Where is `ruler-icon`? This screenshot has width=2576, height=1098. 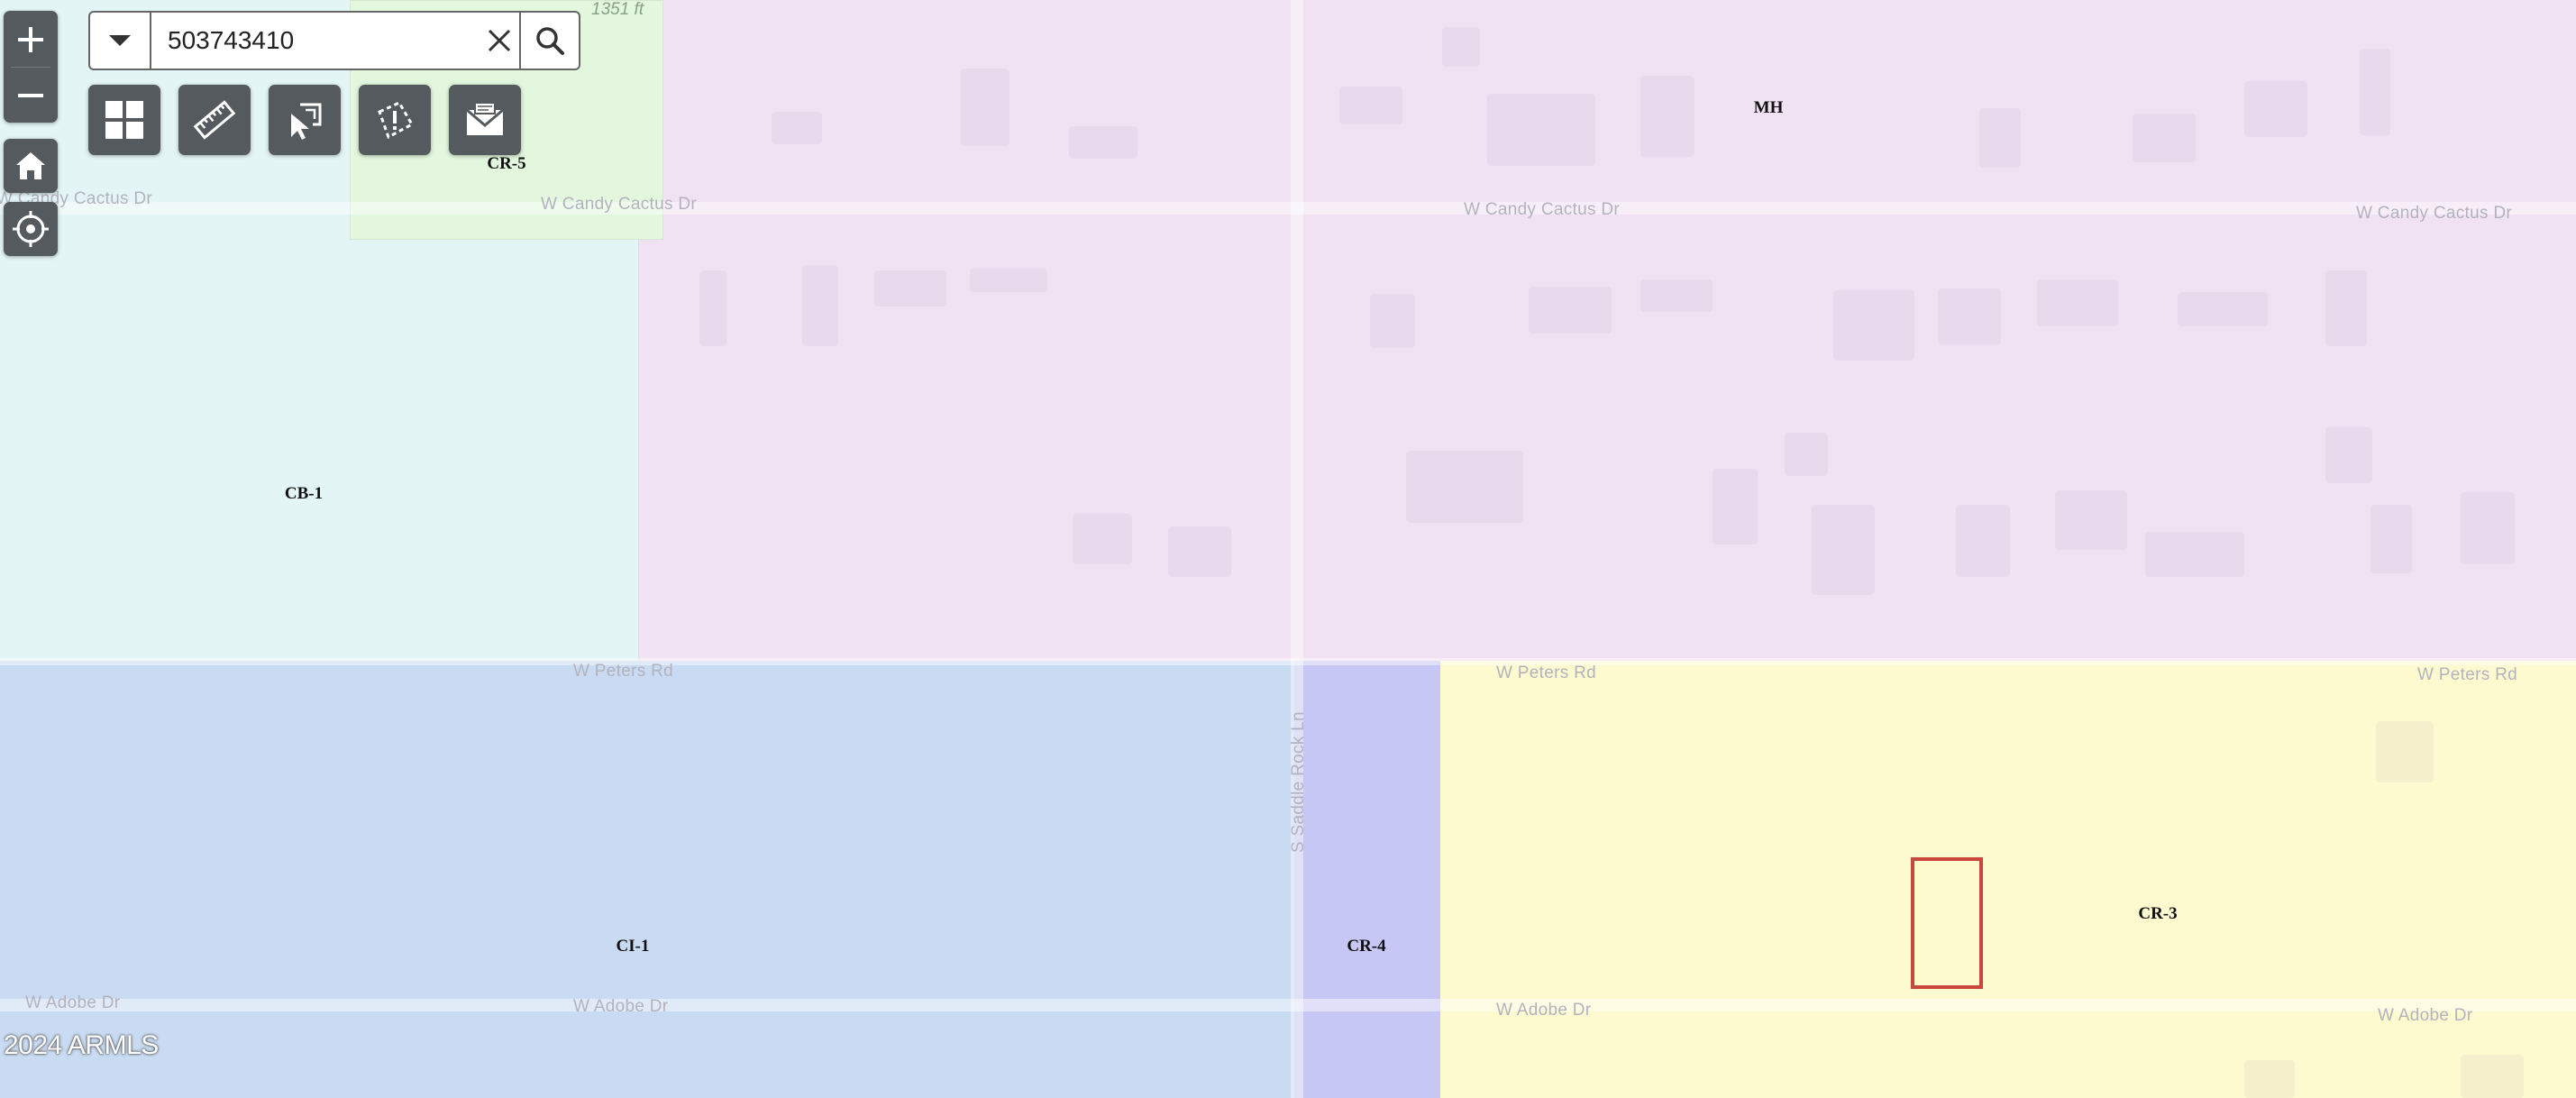 ruler-icon is located at coordinates (214, 120).